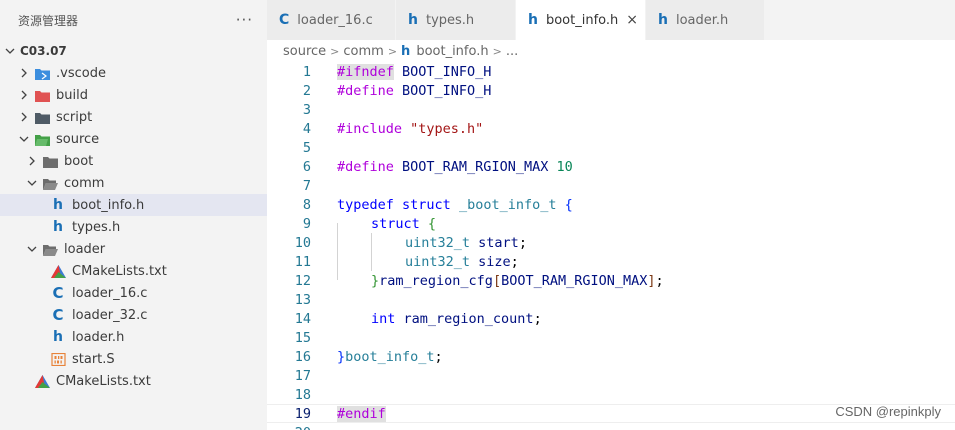 The width and height of the screenshot is (955, 430). Describe the element at coordinates (302, 318) in the screenshot. I see `line-number: 14` at that location.